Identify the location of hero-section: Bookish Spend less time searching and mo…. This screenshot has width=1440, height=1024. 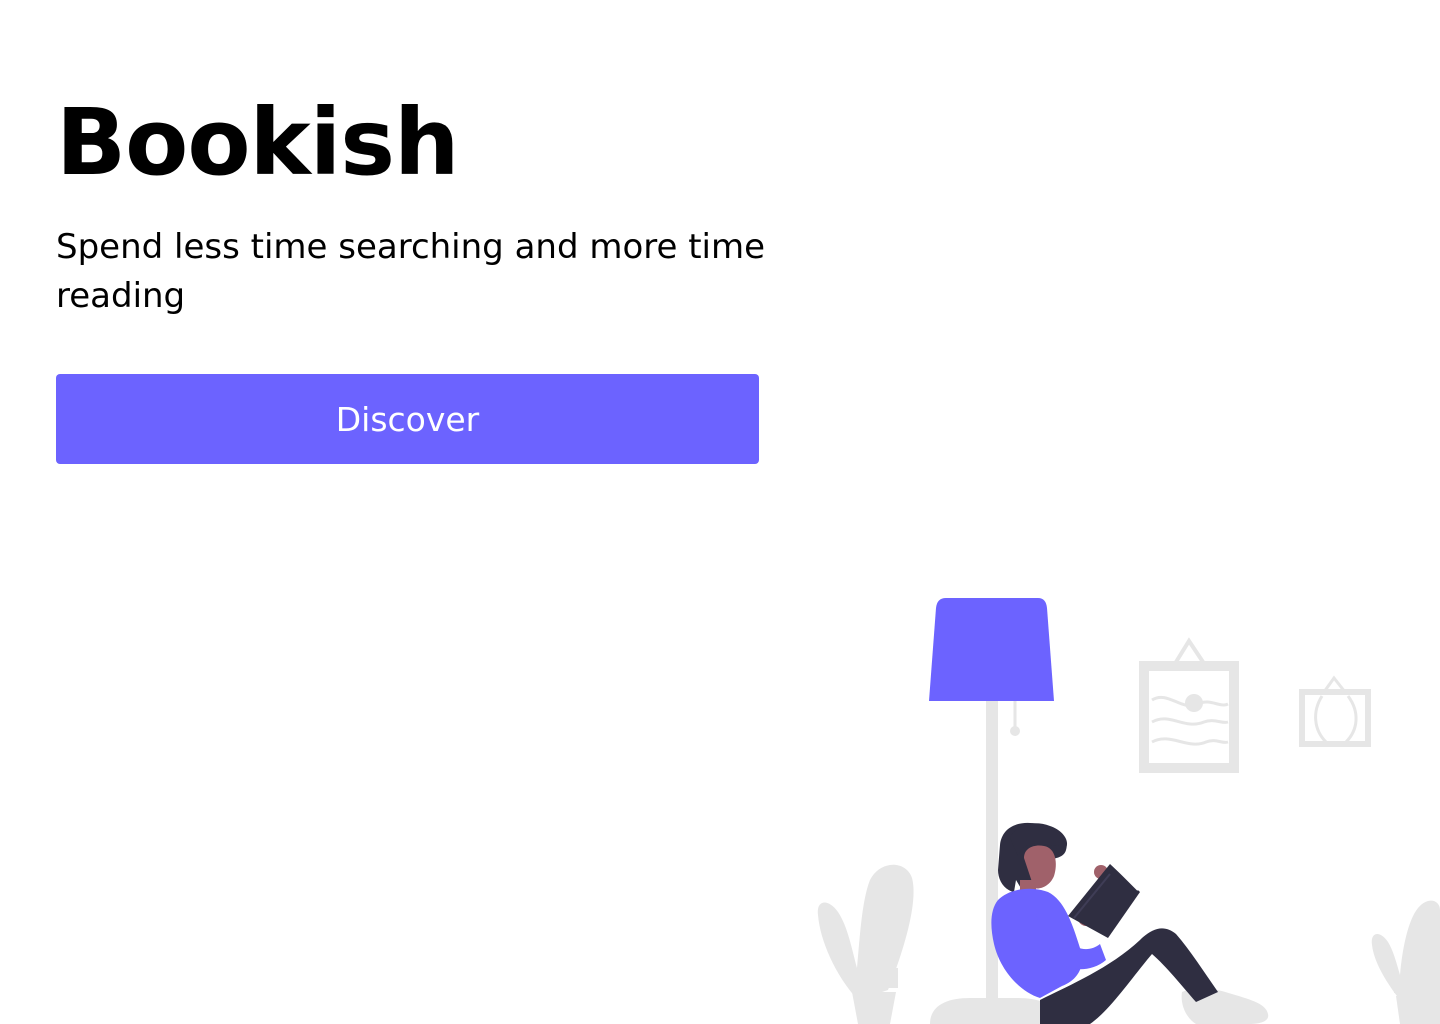
(416, 207).